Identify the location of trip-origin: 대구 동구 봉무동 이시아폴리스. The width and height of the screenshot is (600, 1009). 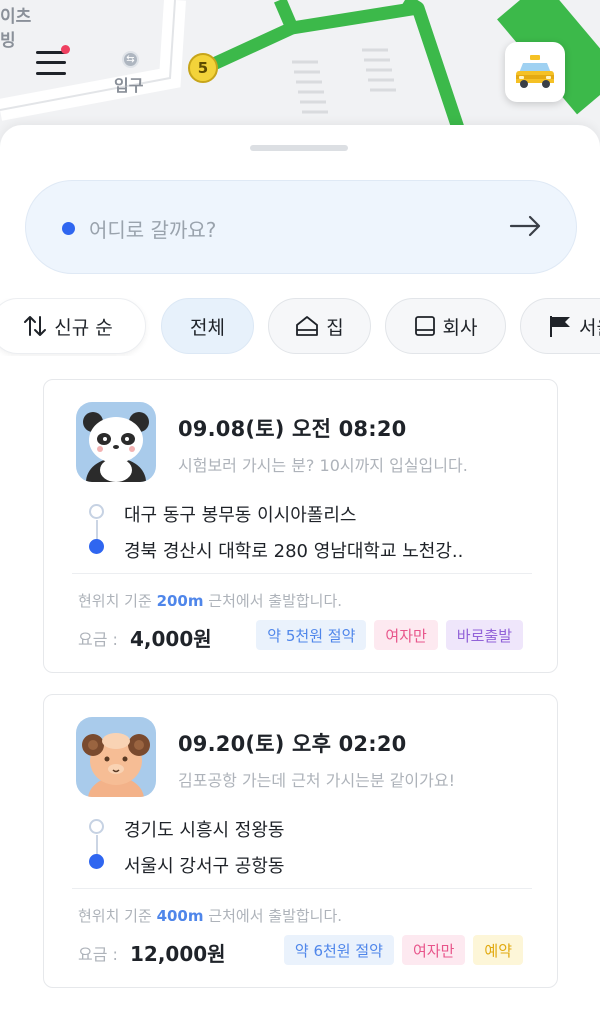
(240, 515).